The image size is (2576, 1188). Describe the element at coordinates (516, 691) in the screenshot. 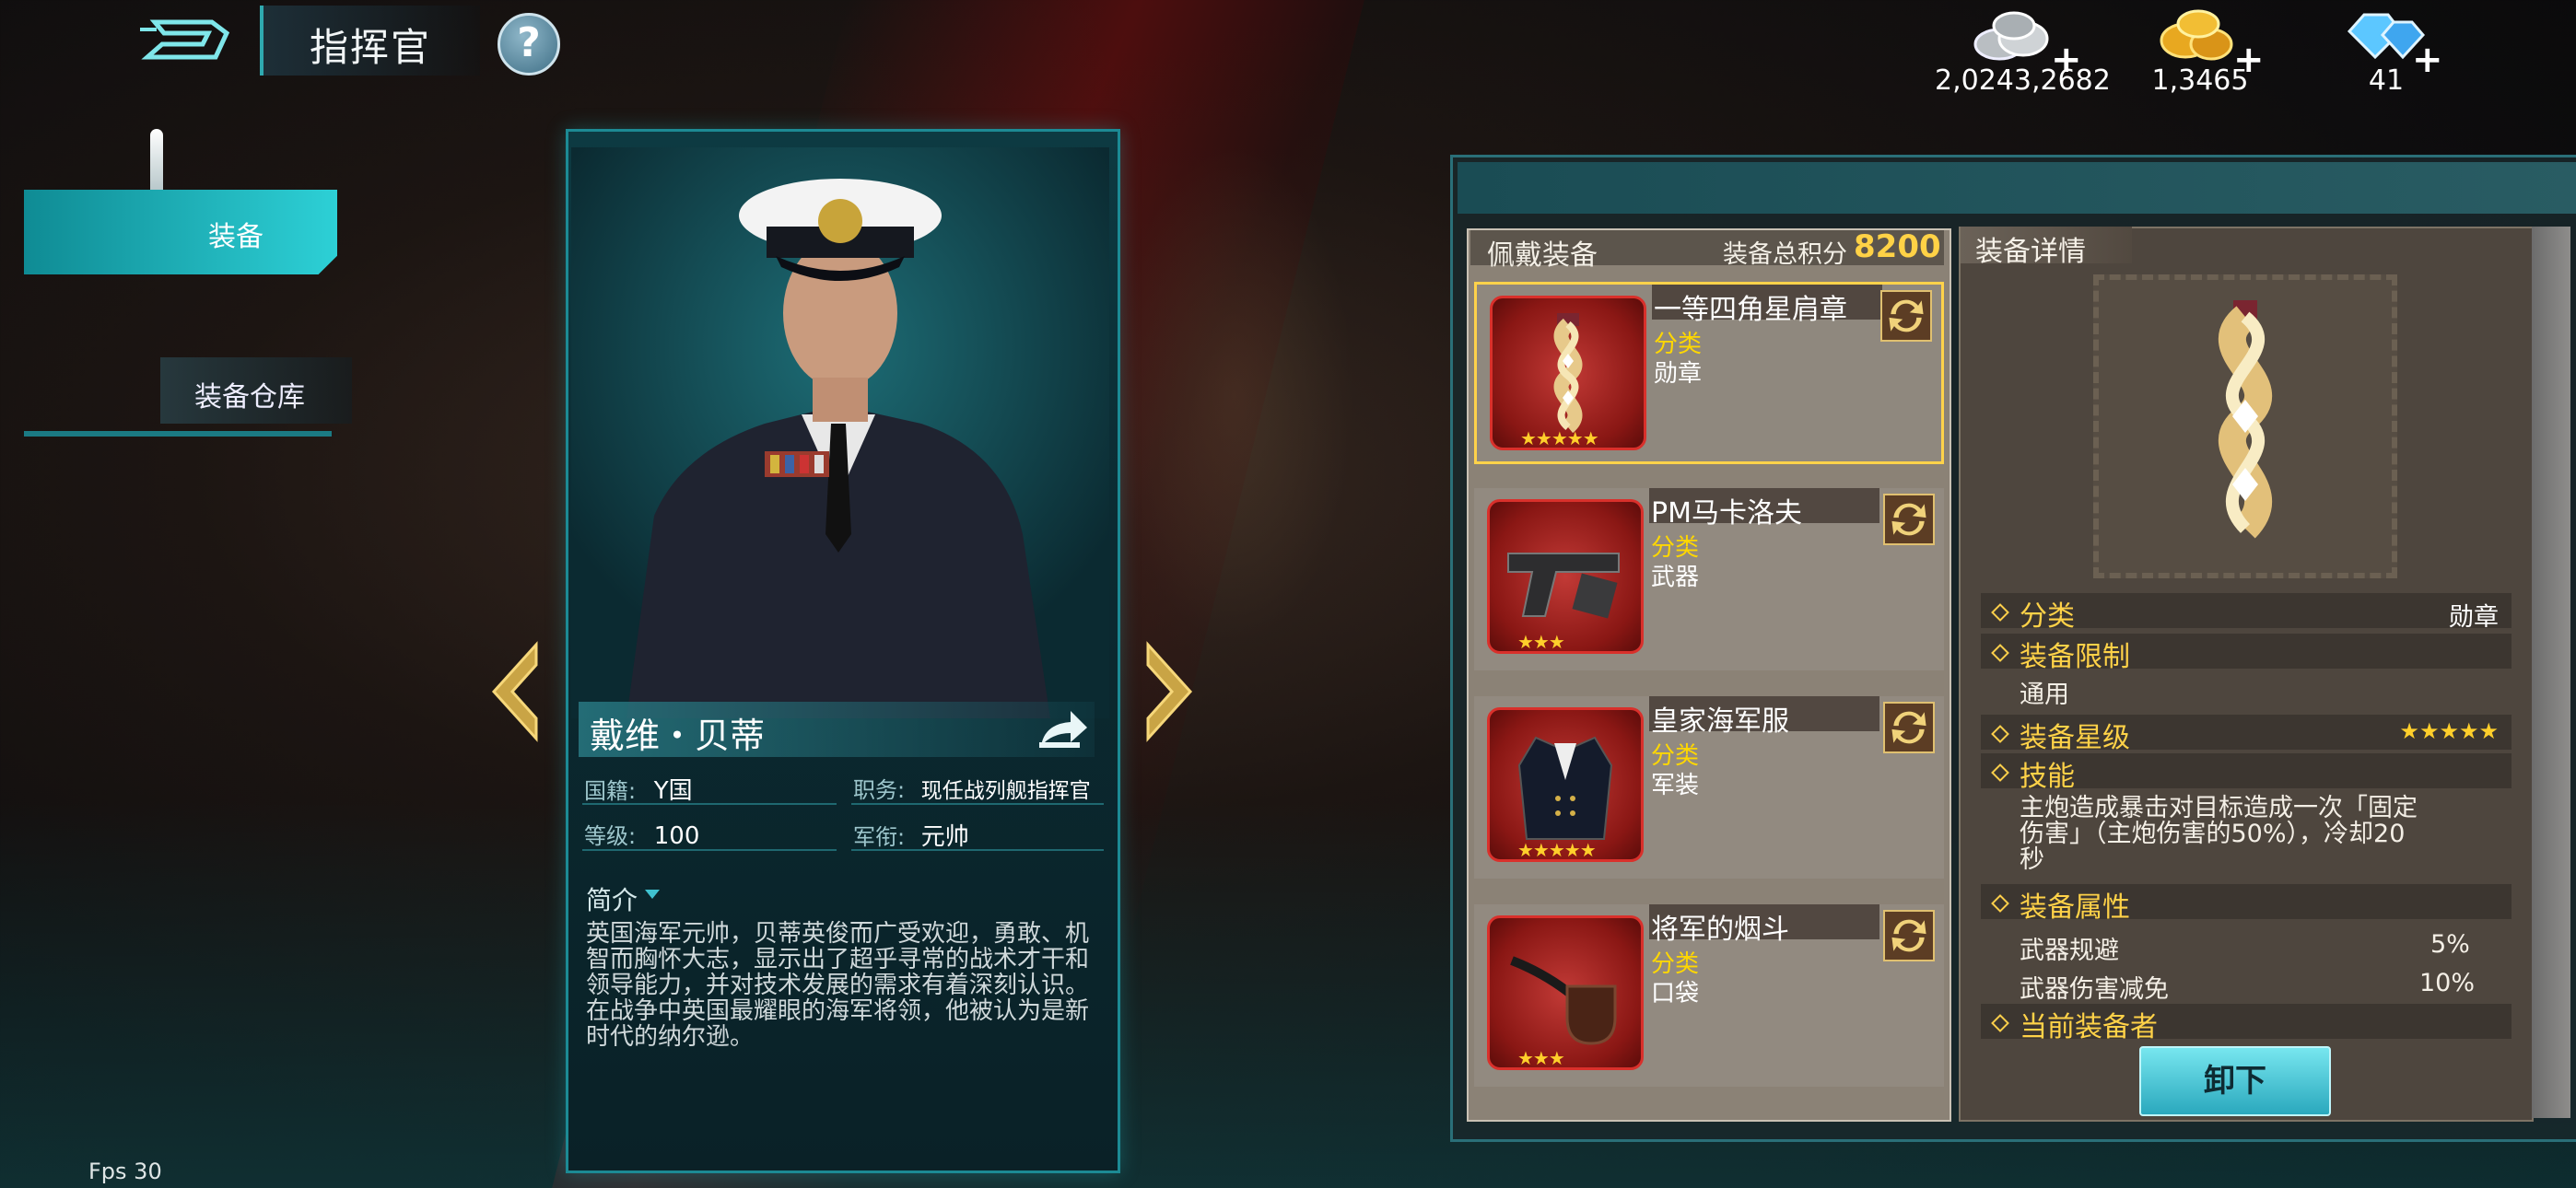

I see `previous-commander-arrow-icon` at that location.